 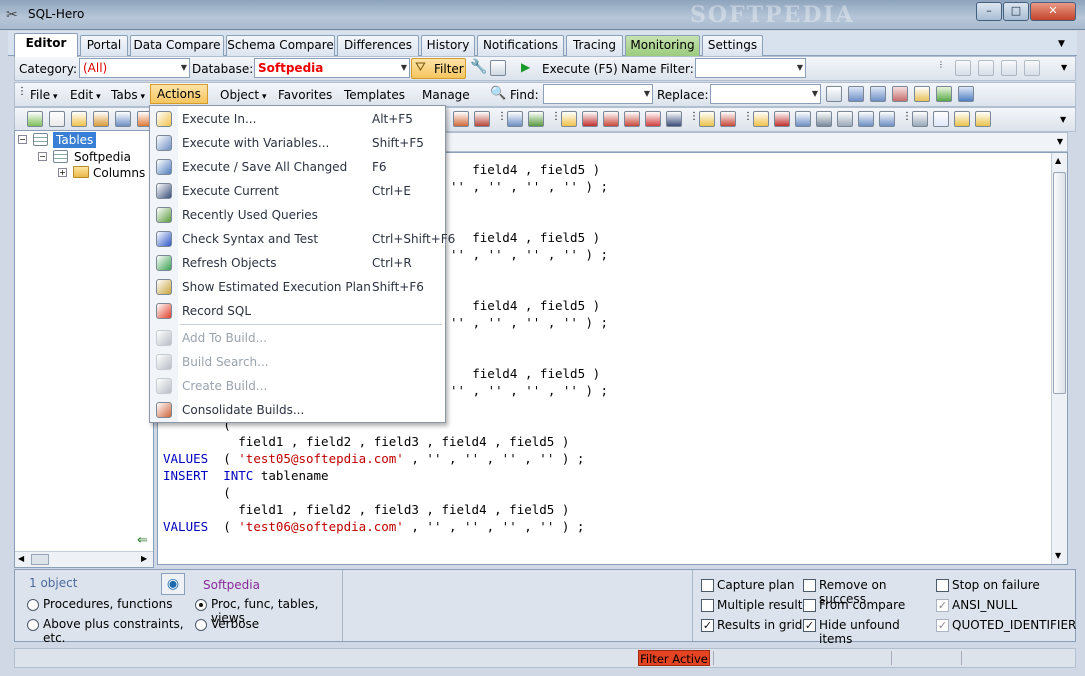 I want to click on menu-tabs: Tabs ▾, so click(x=125, y=95).